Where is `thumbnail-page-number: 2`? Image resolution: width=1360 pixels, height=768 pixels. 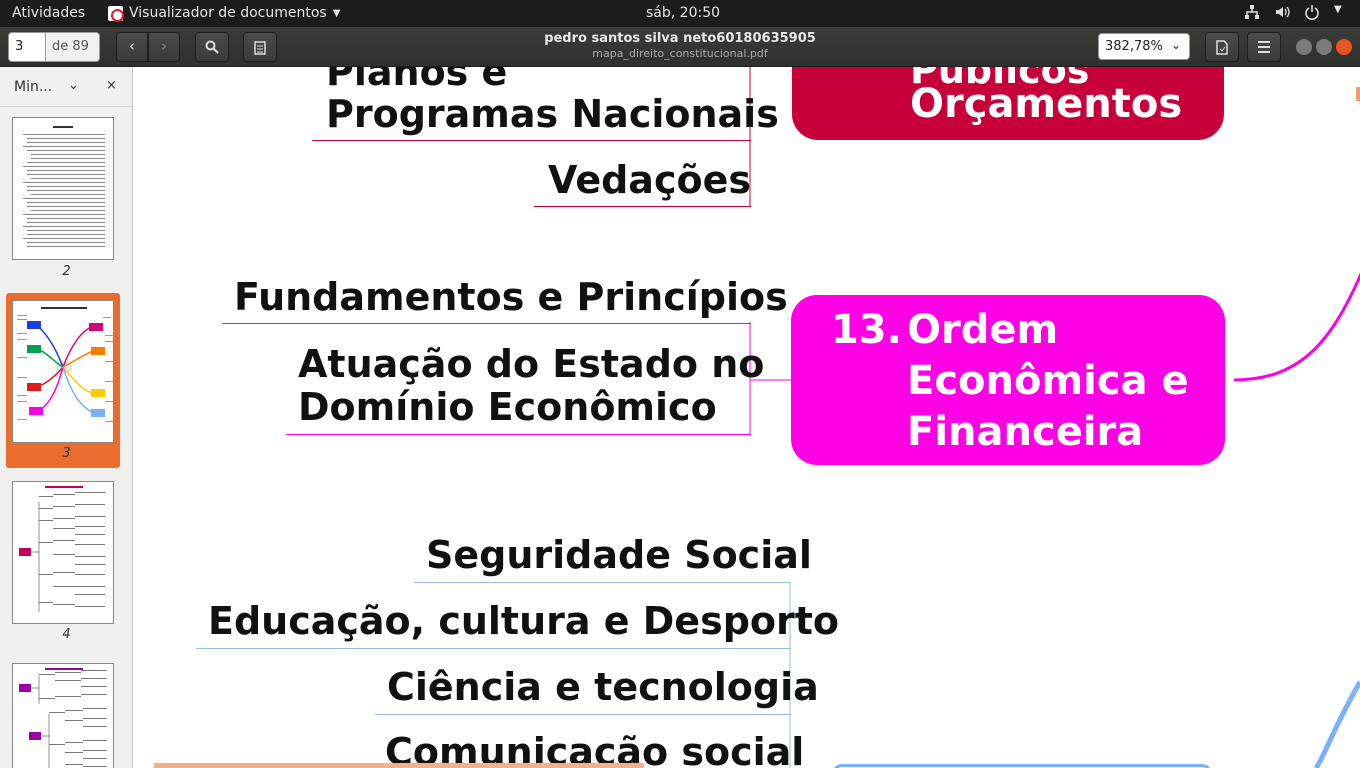
thumbnail-page-number: 2 is located at coordinates (66, 271).